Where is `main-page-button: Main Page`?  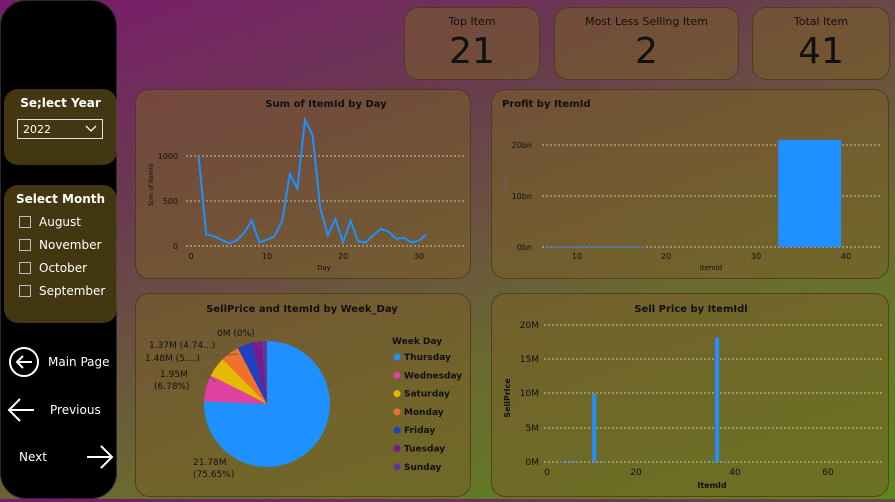
main-page-button: Main Page is located at coordinates (59, 362).